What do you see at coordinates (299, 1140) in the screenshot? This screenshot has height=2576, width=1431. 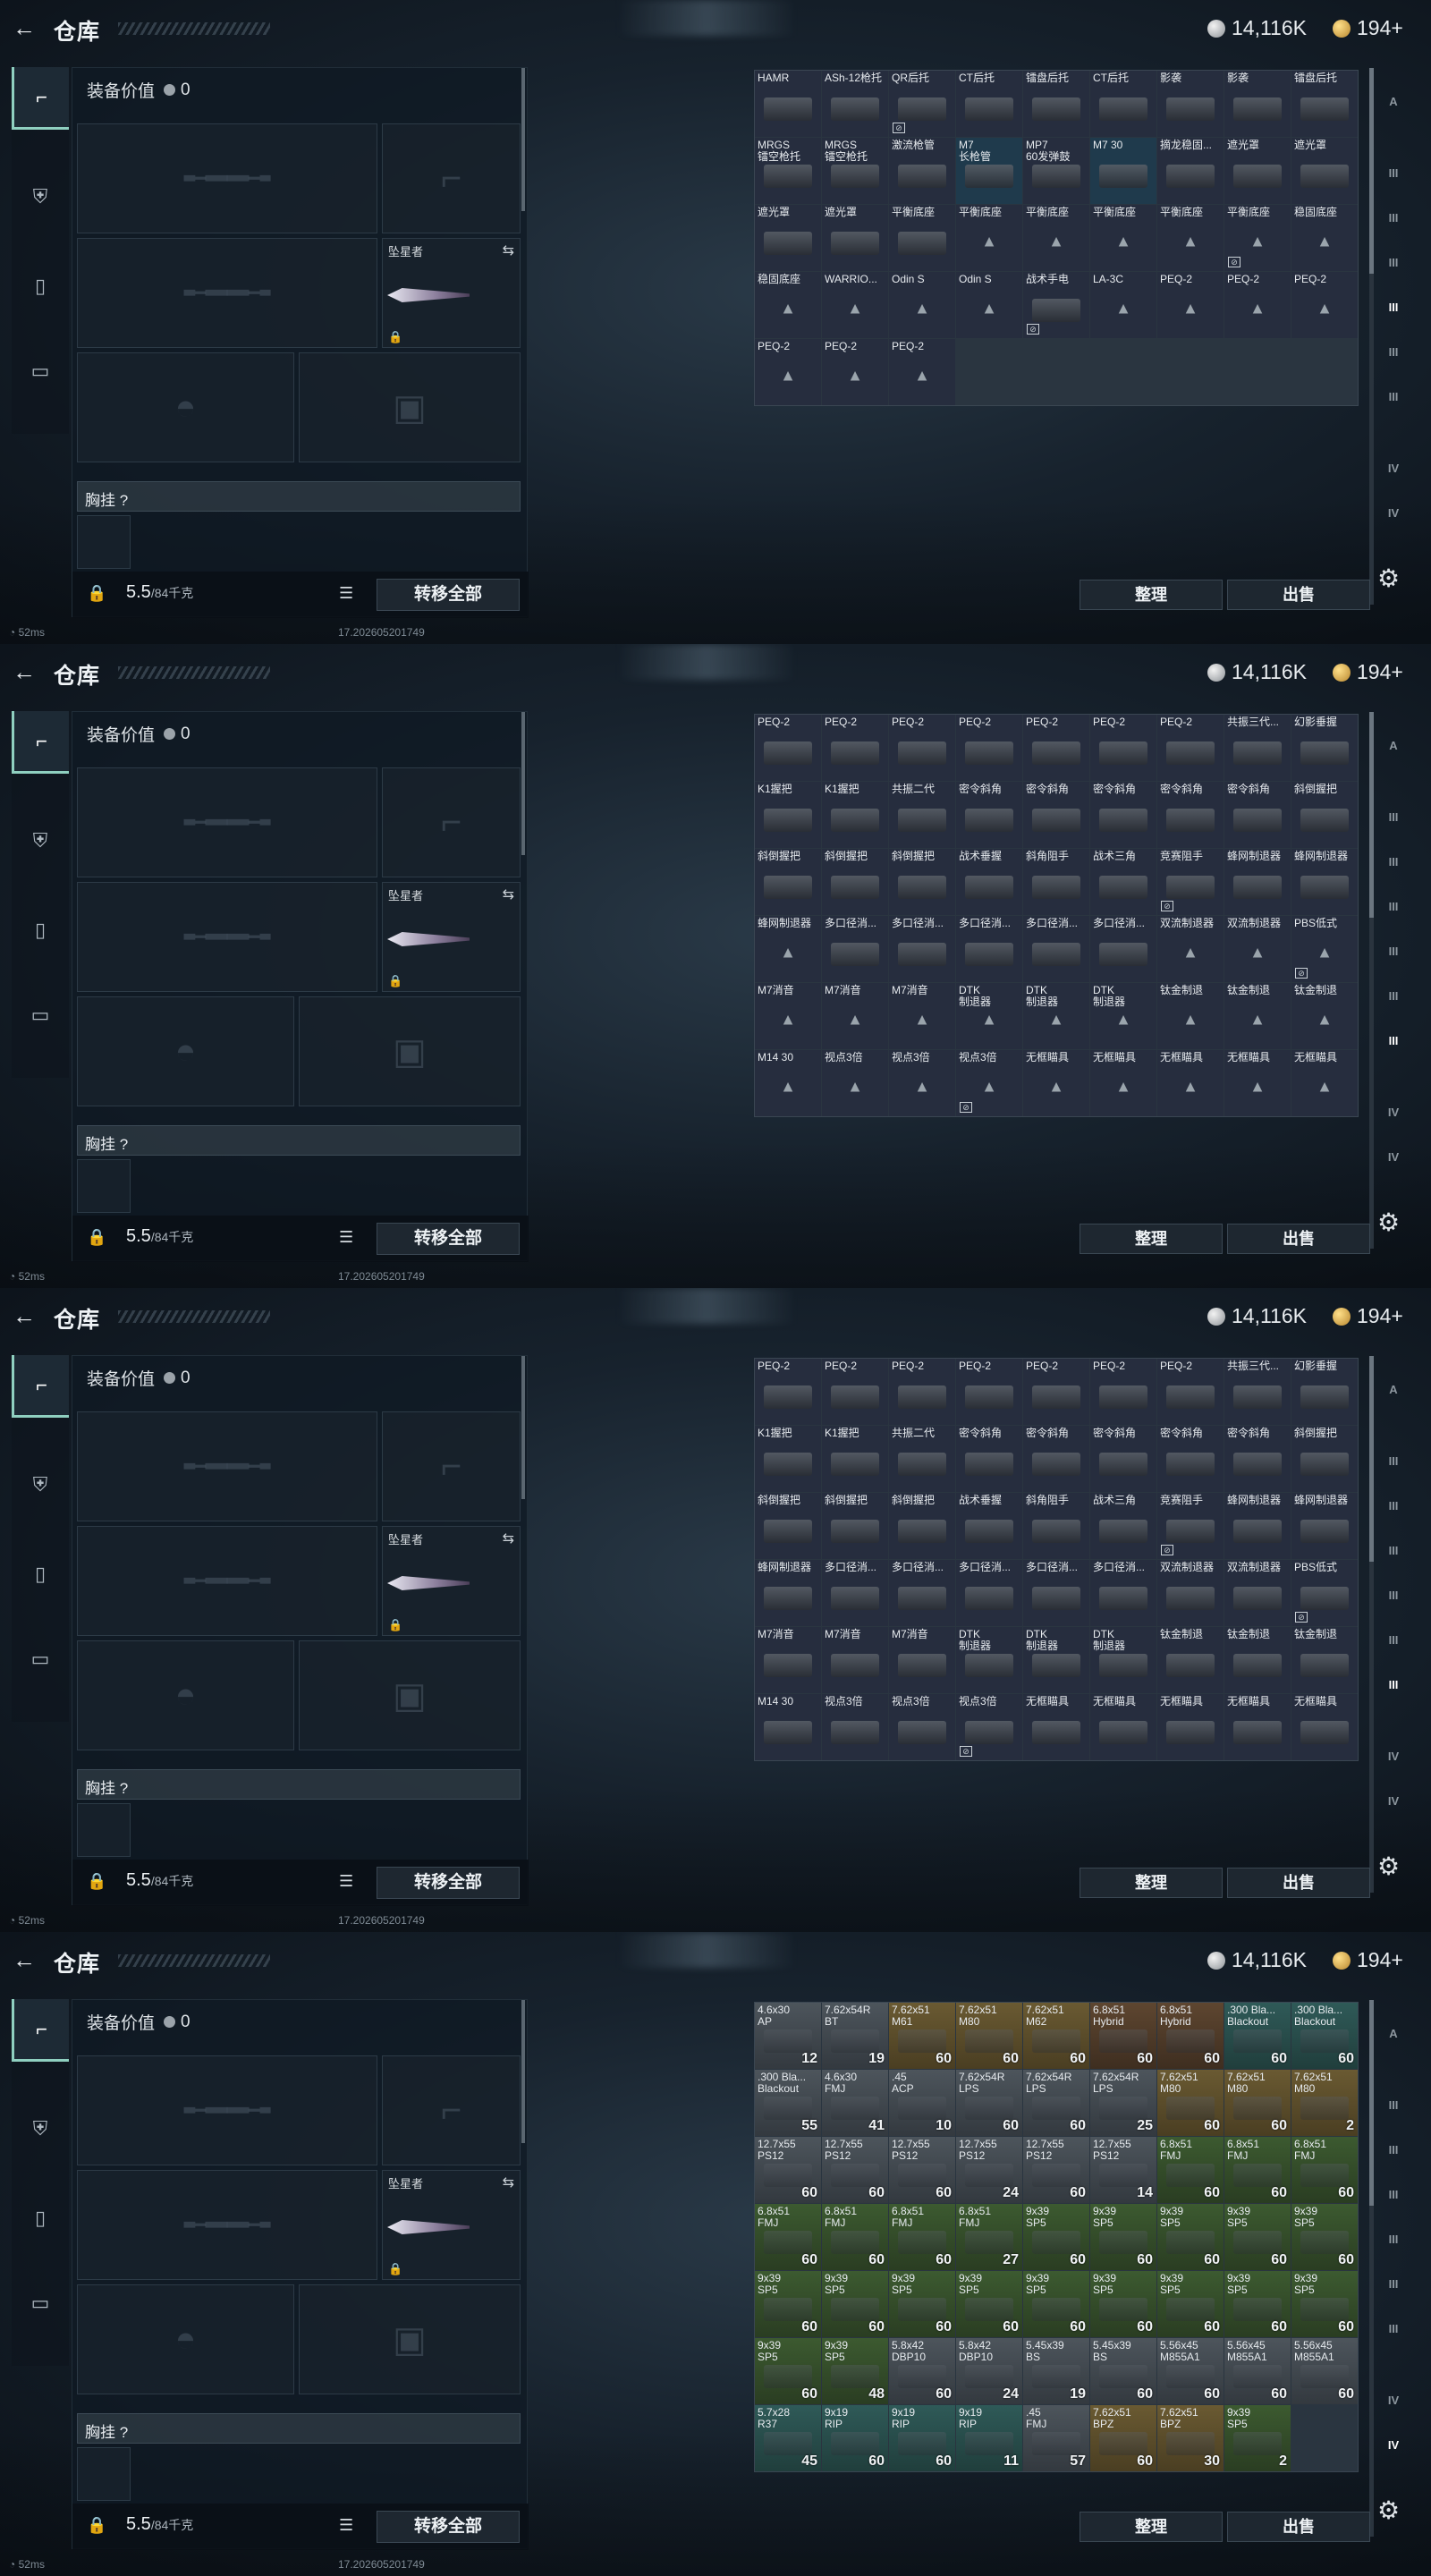 I see `chest-rig-header: 胸挂 ?` at bounding box center [299, 1140].